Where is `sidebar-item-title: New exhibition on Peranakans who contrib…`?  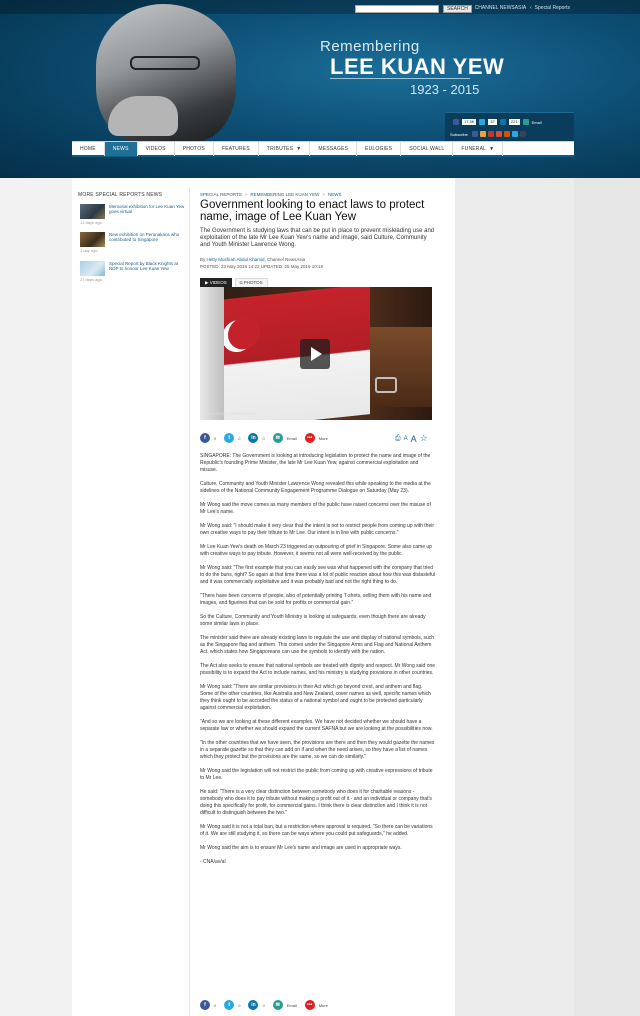 sidebar-item-title: New exhibition on Peranakans who contrib… is located at coordinates (148, 237).